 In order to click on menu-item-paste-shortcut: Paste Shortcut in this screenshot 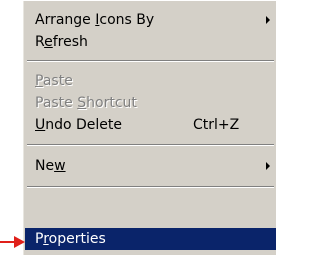, I will do `click(150, 103)`.